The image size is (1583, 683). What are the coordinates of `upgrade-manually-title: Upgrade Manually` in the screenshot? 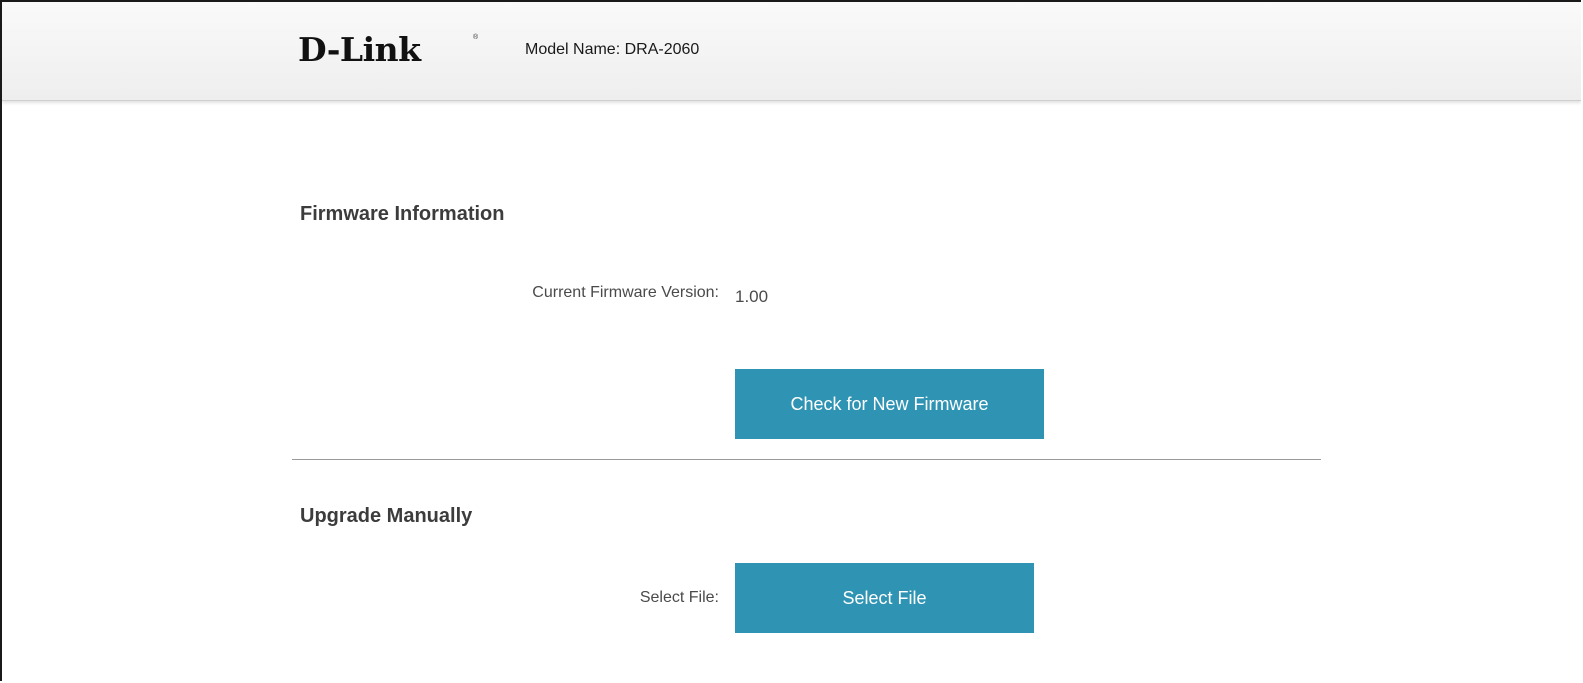 It's located at (386, 516).